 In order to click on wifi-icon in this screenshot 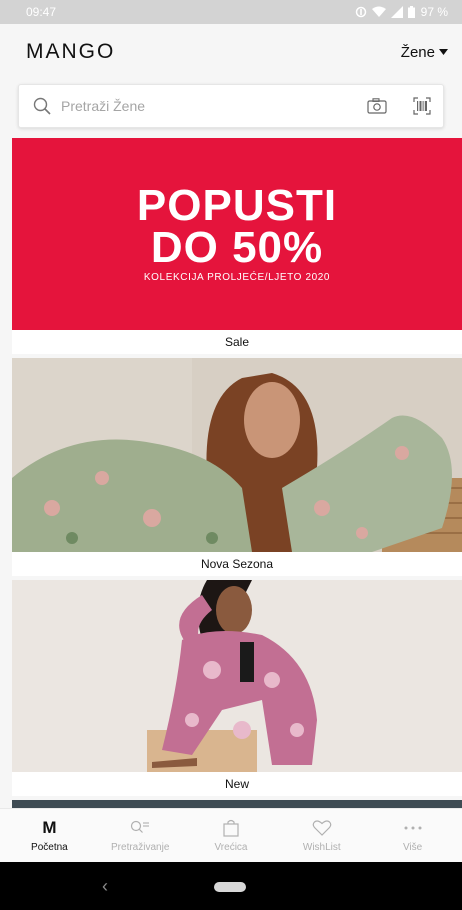, I will do `click(378, 11)`.